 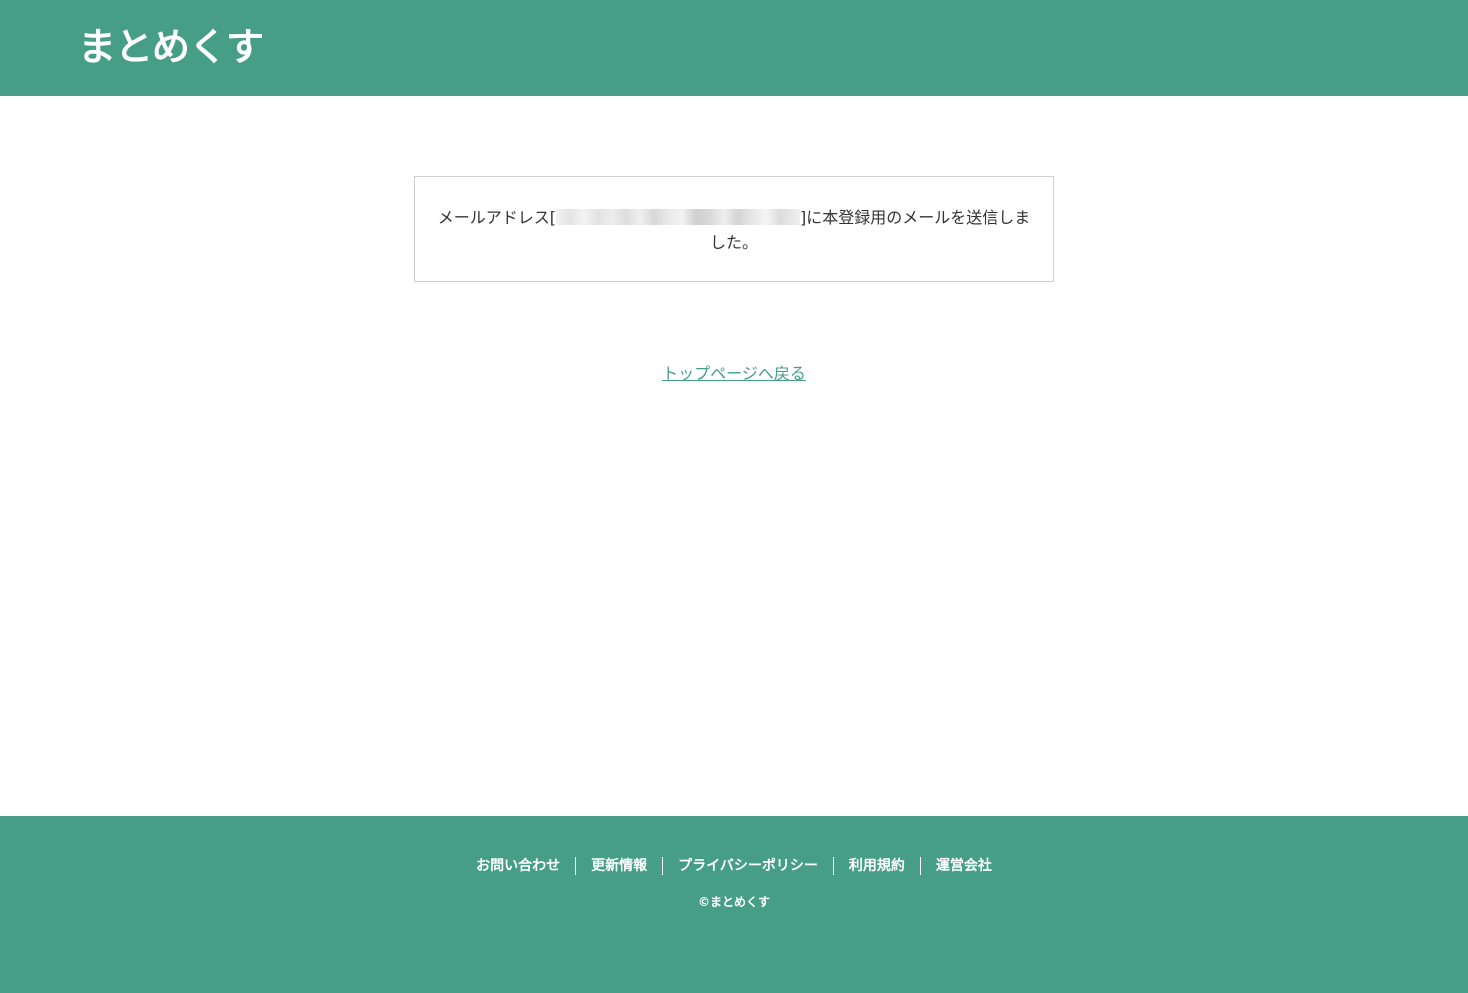 What do you see at coordinates (734, 48) in the screenshot?
I see `site-header: まとめくす` at bounding box center [734, 48].